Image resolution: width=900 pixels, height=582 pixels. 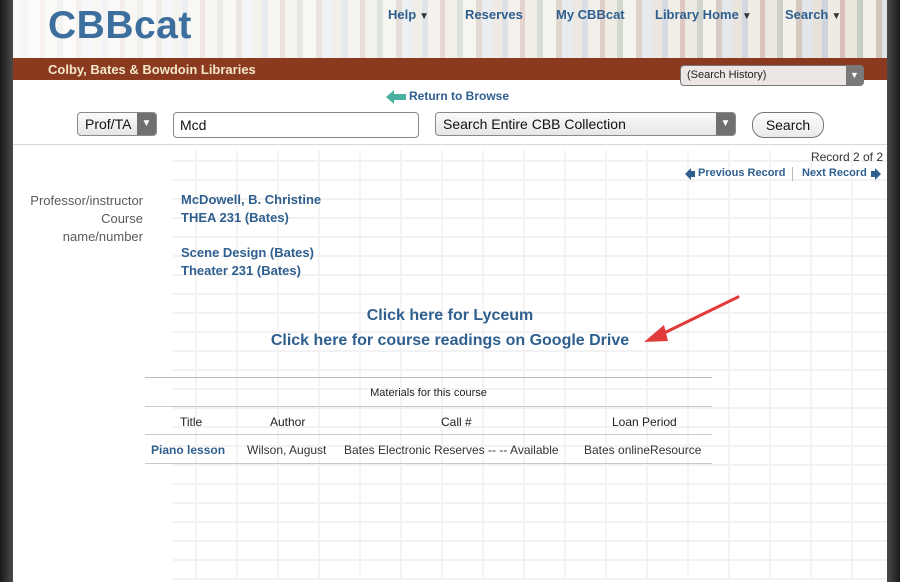 What do you see at coordinates (408, 14) in the screenshot?
I see `nav-help: Help ▼` at bounding box center [408, 14].